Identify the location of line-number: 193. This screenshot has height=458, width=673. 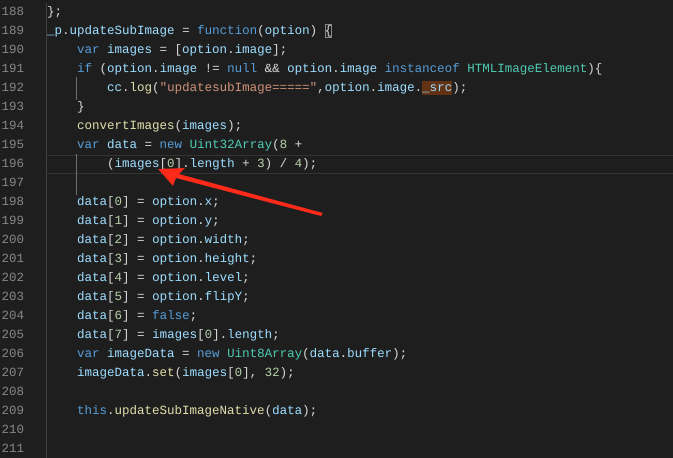
(12, 107).